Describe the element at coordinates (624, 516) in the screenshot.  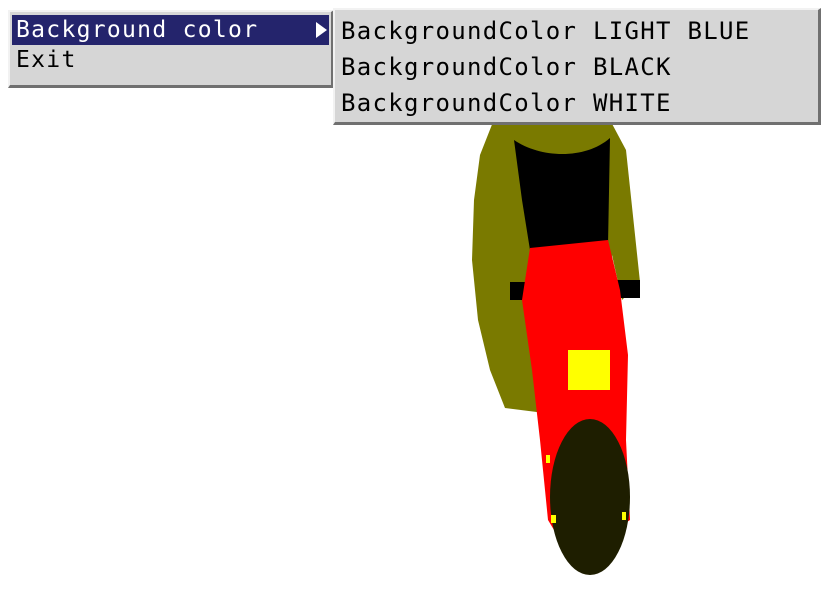
I see `reflector-right` at that location.